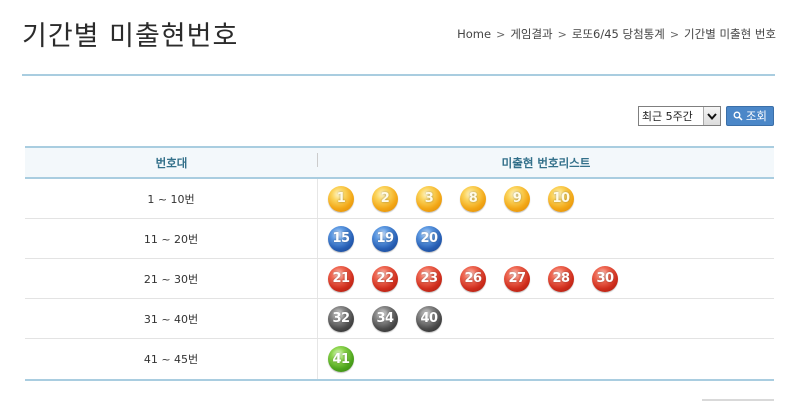  What do you see at coordinates (171, 318) in the screenshot?
I see `range-label: 31 ~ 40번` at bounding box center [171, 318].